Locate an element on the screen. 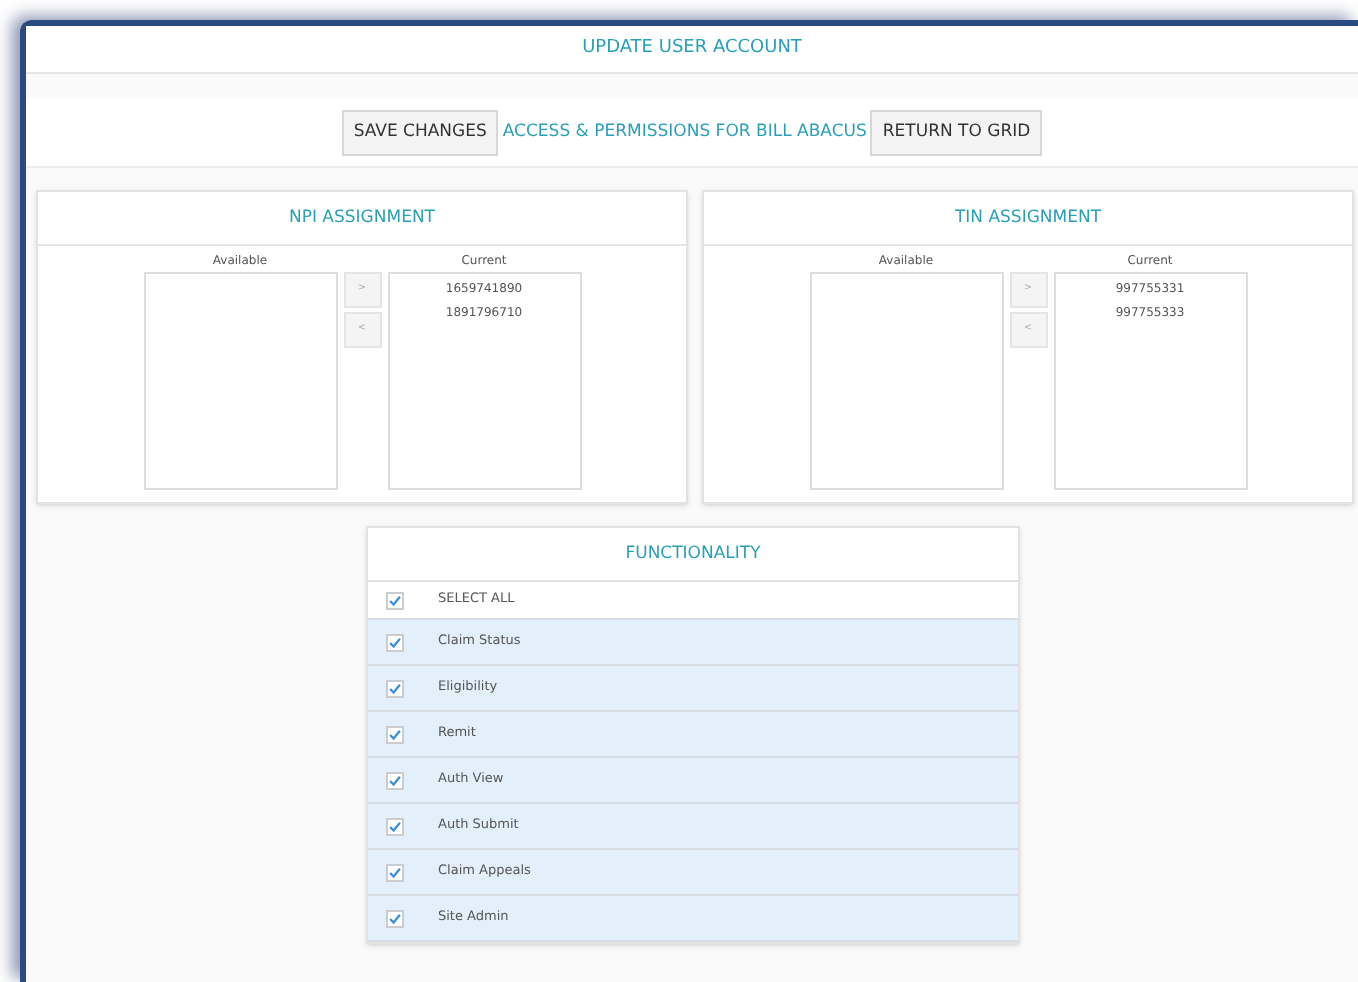 This screenshot has height=982, width=1358. save-changes-button: SAVE CHANGES is located at coordinates (420, 132).